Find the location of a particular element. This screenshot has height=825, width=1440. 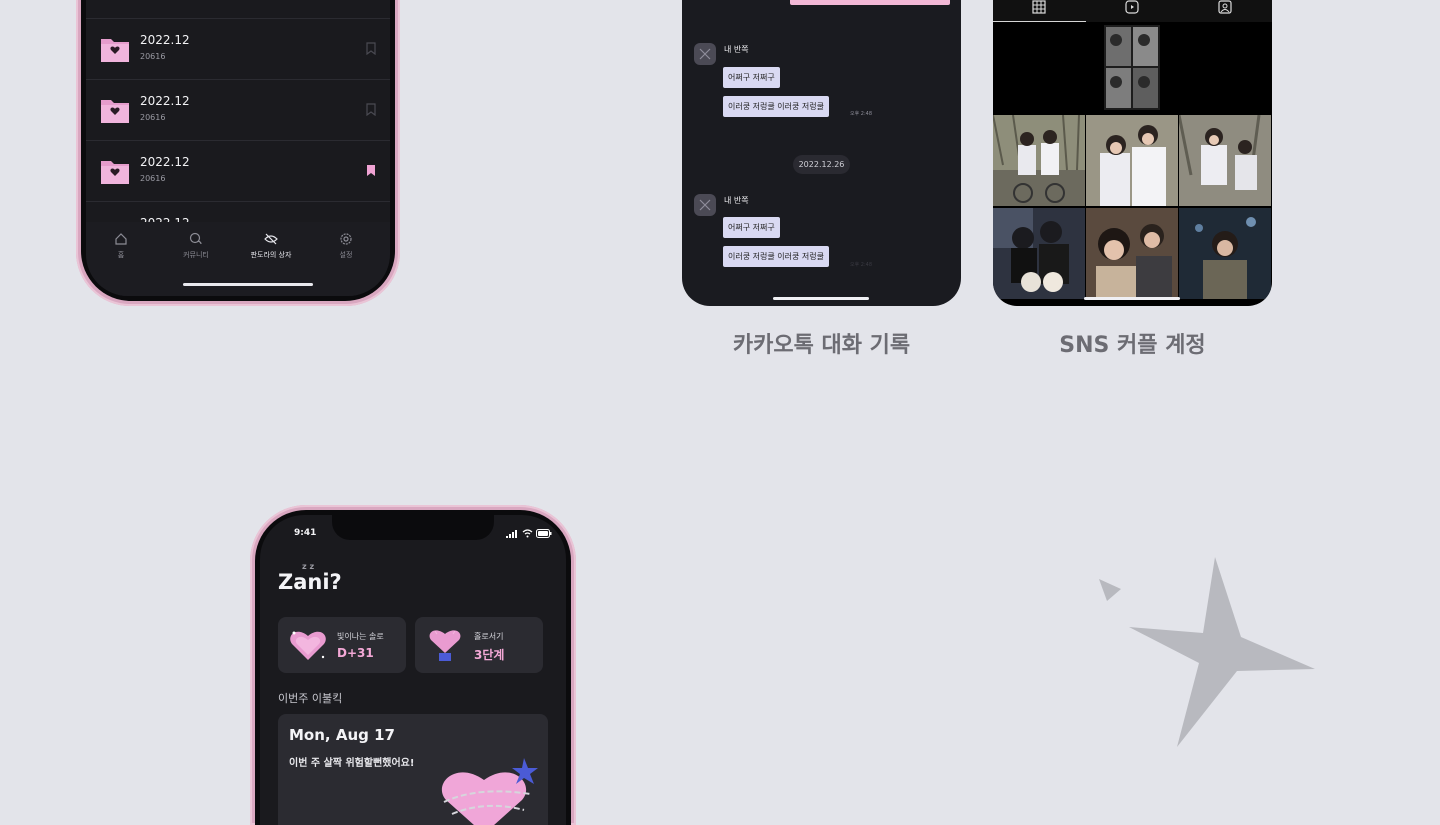

tab-label: 커뮤니티 is located at coordinates (196, 255).